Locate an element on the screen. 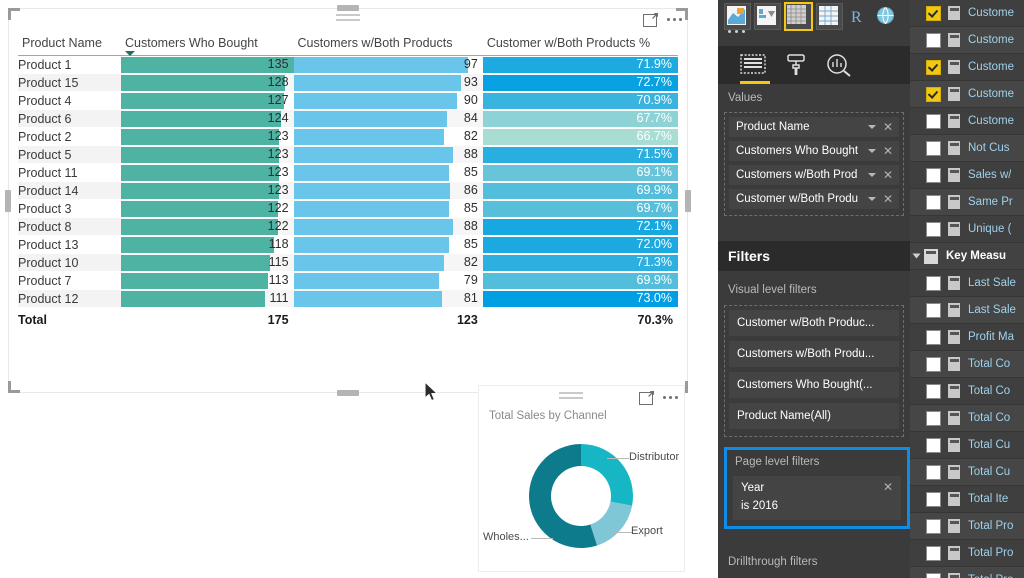 The width and height of the screenshot is (1024, 578). column-header-customers-w-both-products: Customers w/Both Products is located at coordinates (388, 46).